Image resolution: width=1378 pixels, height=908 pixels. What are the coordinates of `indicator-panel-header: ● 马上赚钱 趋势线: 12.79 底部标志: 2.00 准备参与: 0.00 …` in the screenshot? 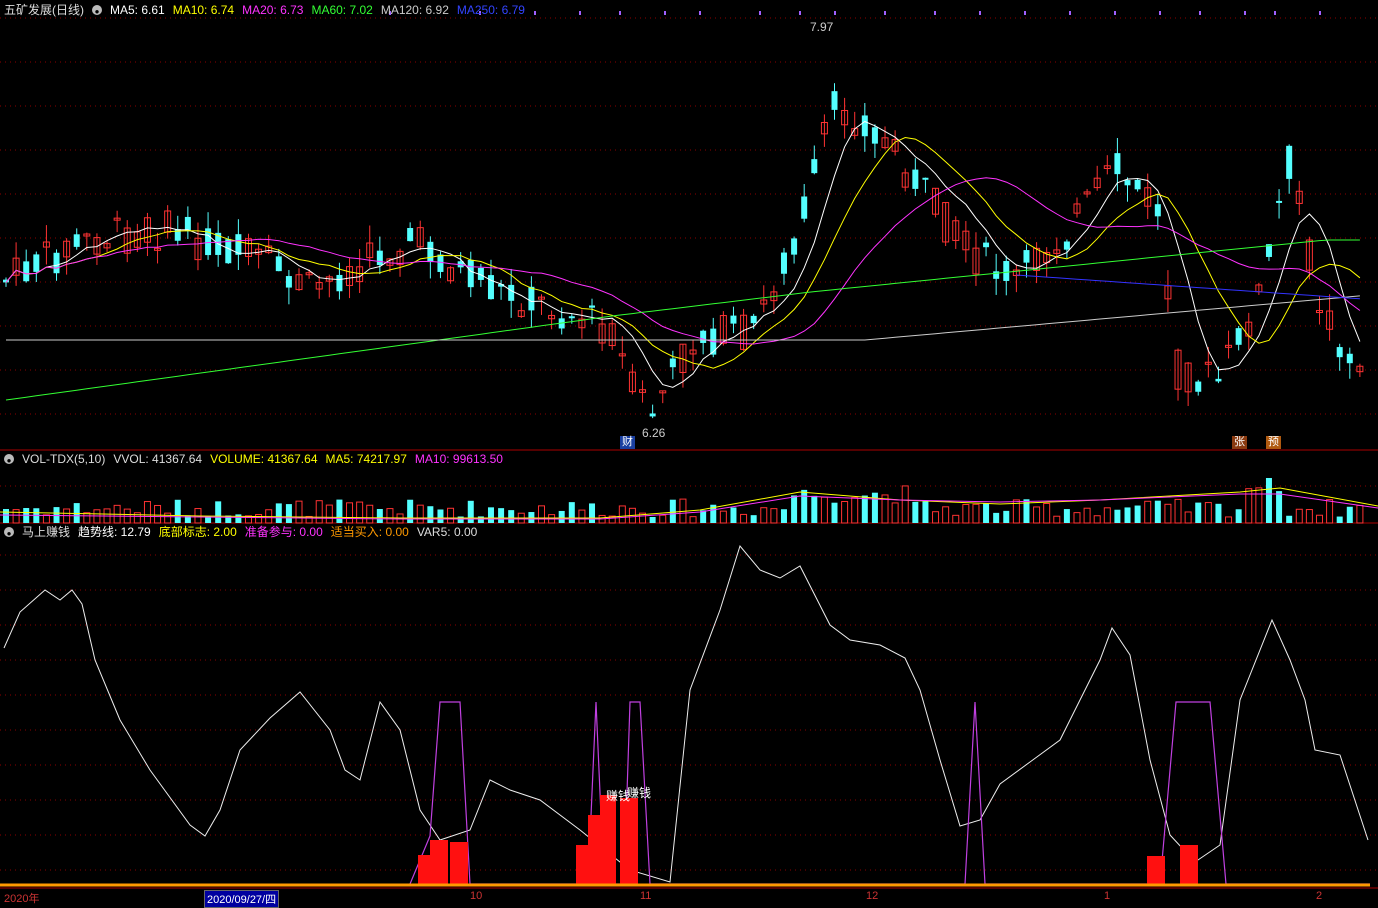 It's located at (240, 532).